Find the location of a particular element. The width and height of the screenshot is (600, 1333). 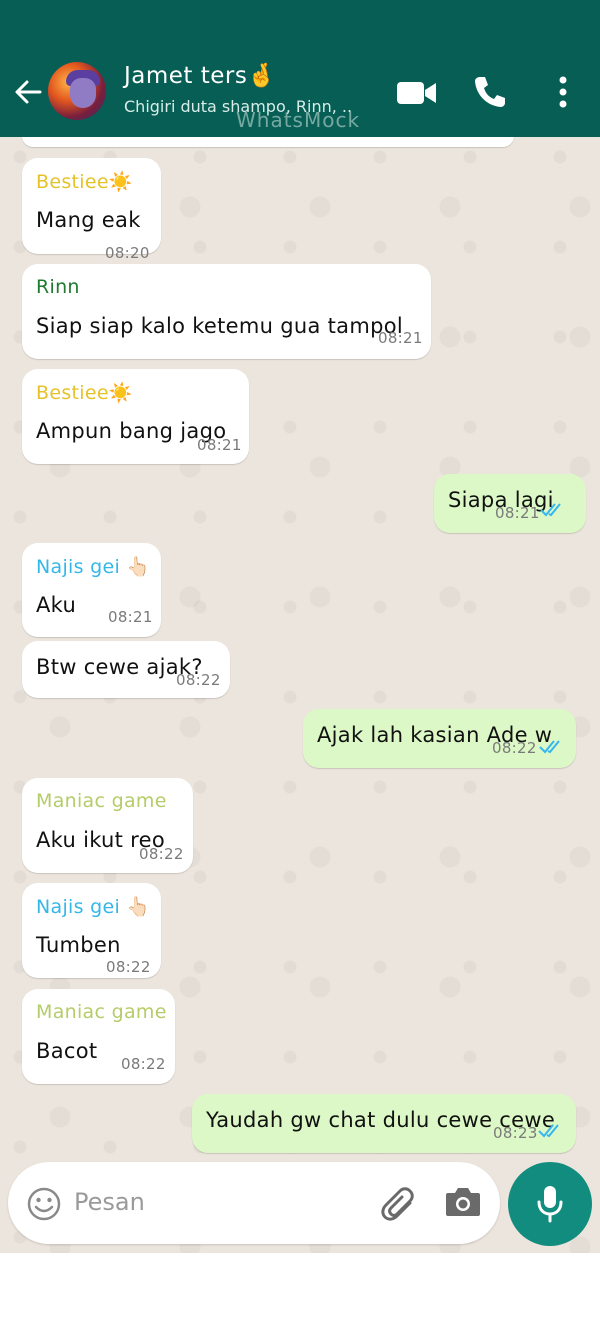

message-bubble-outgoing: Ajak lah kasian Ade w 08:22 is located at coordinates (439, 738).